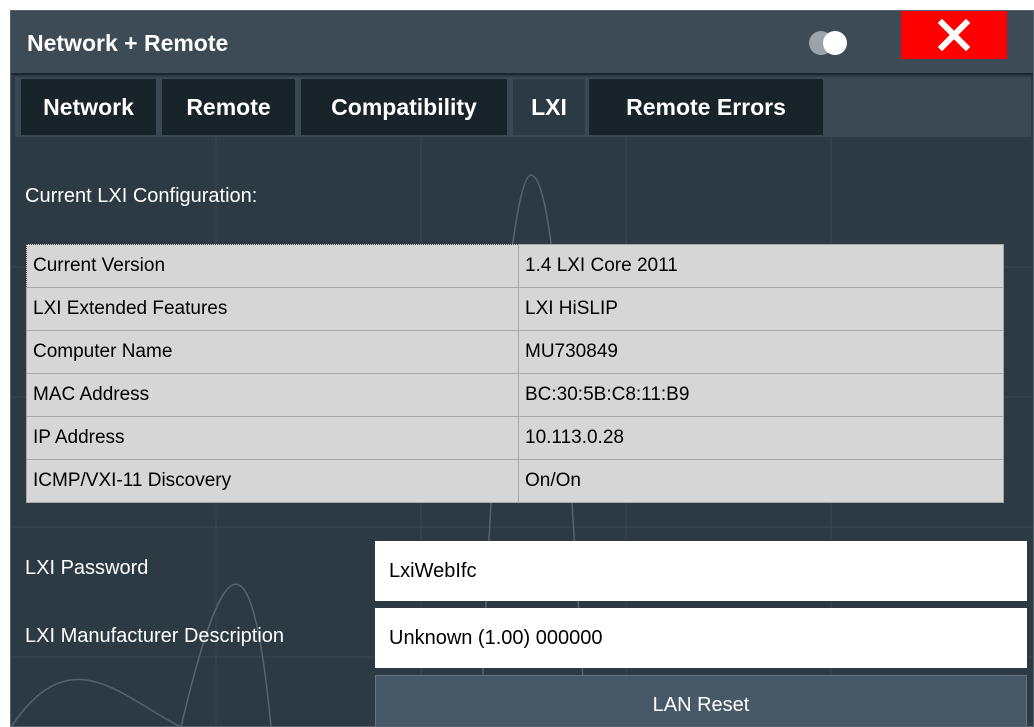 The height and width of the screenshot is (727, 1034). I want to click on table-row: IP Address 10.113.0.28, so click(515, 438).